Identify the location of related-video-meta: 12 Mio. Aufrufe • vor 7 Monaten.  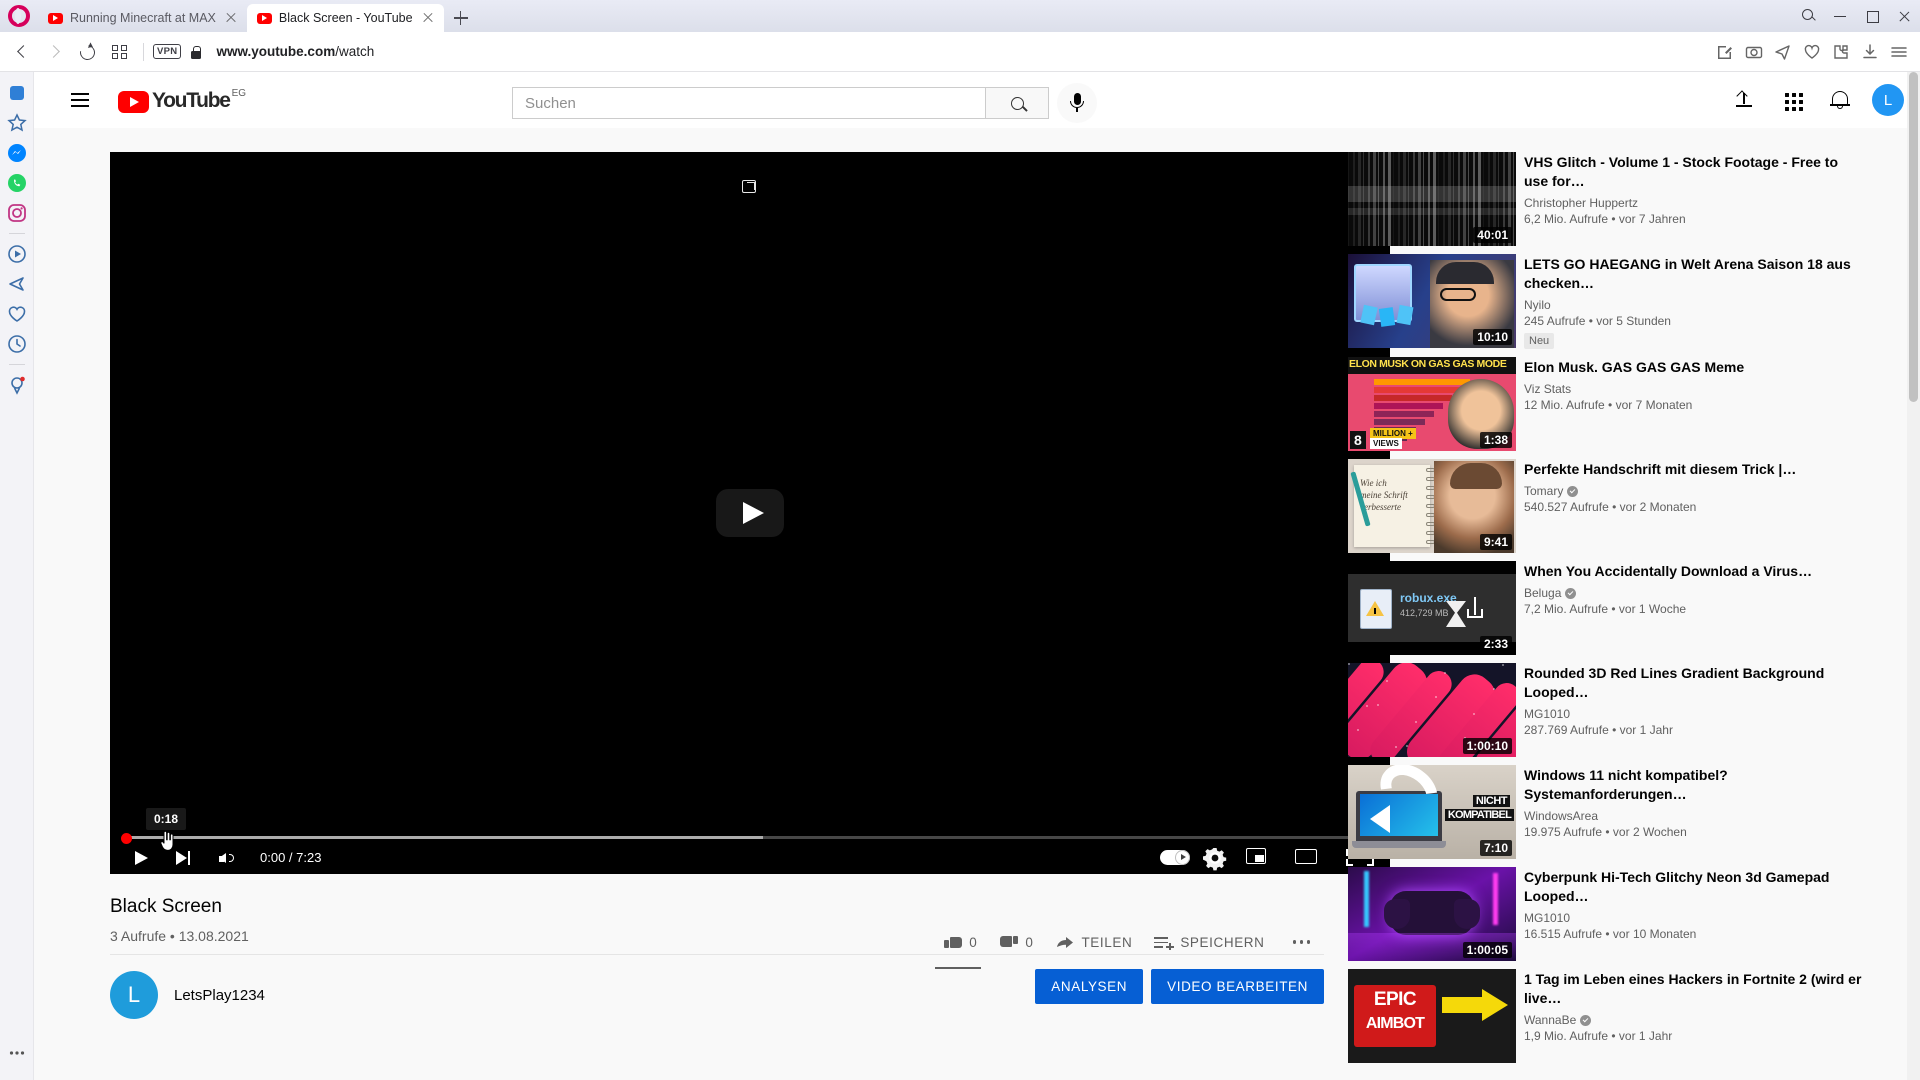
(1608, 405).